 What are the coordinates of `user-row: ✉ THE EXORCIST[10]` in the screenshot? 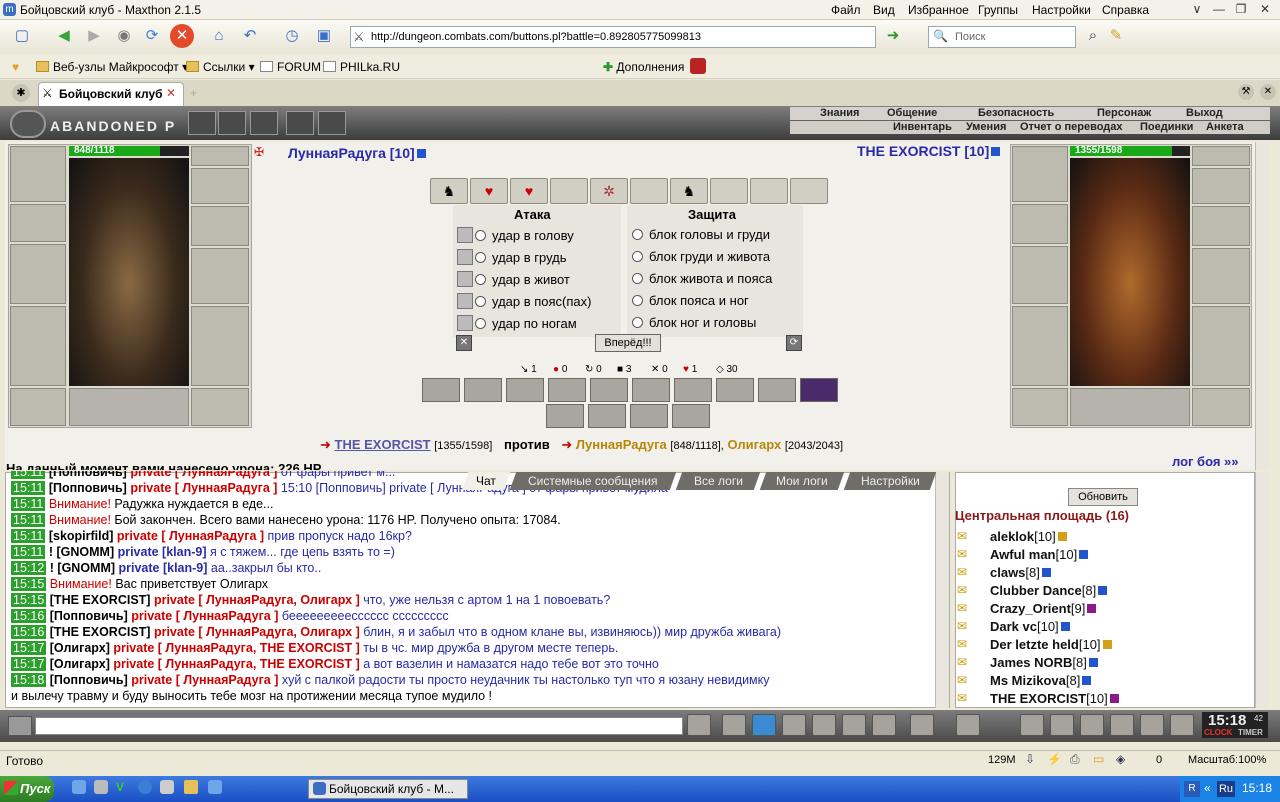 It's located at (1103, 699).